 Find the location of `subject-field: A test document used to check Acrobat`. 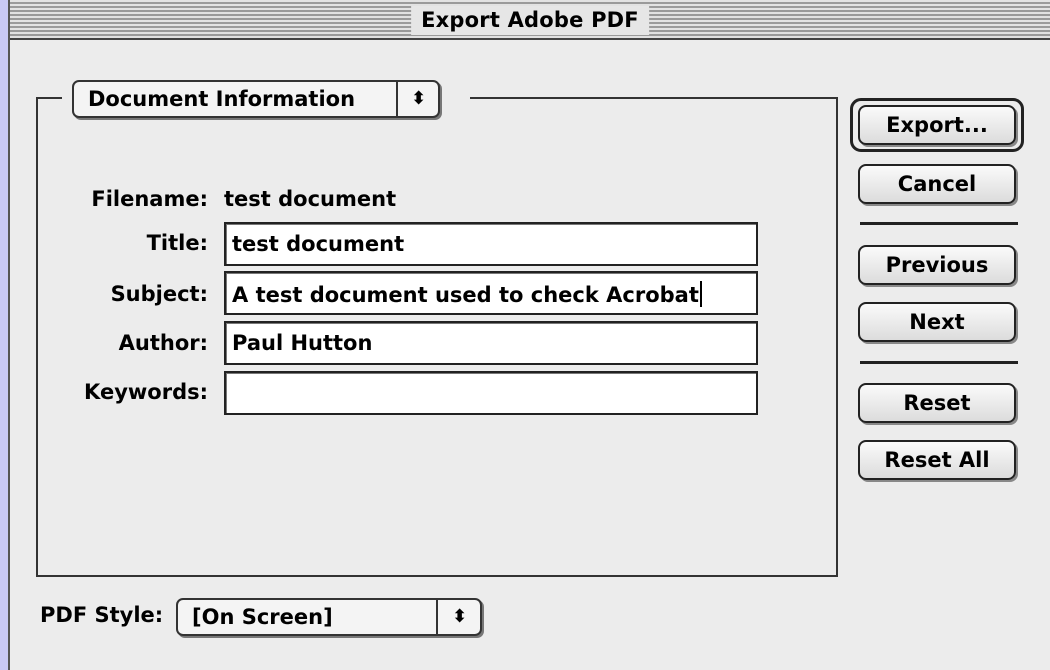

subject-field: A test document used to check Acrobat is located at coordinates (491, 293).